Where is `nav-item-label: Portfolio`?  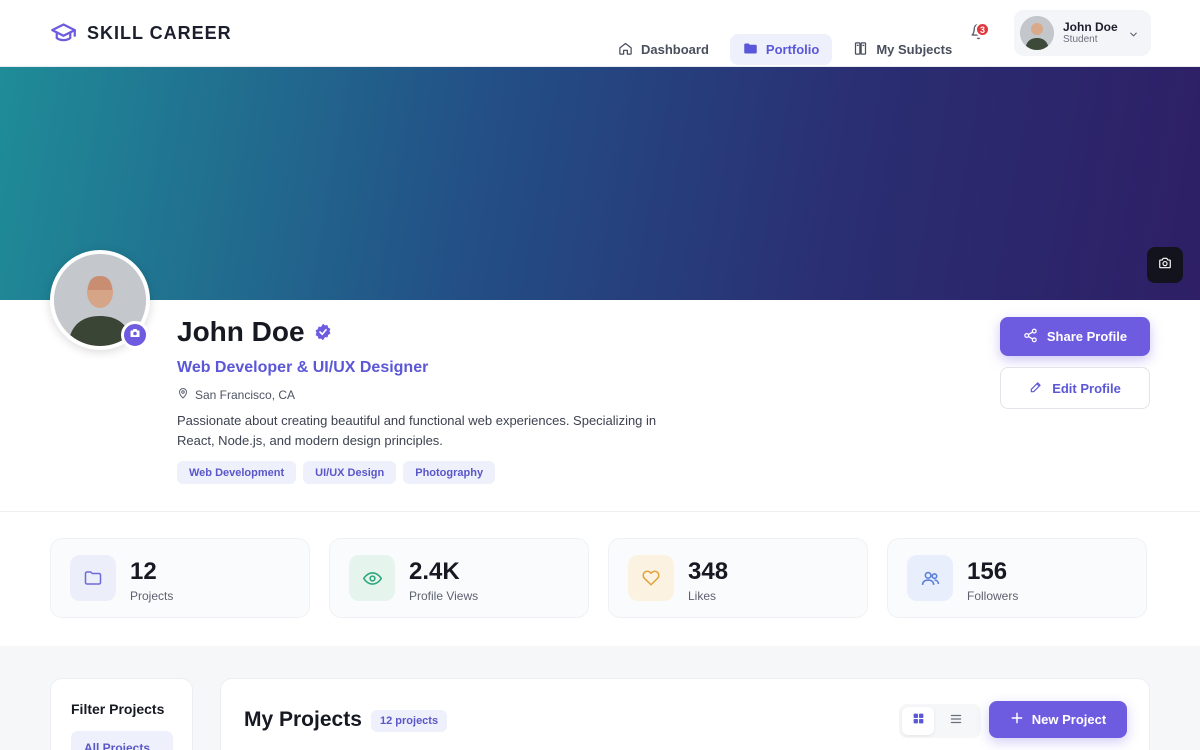 nav-item-label: Portfolio is located at coordinates (792, 49).